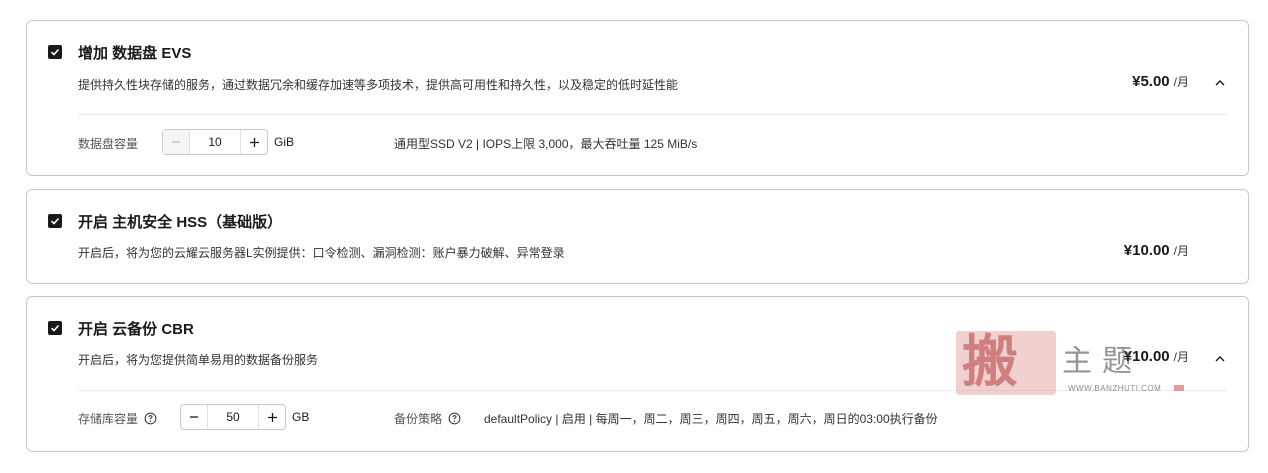 The image size is (1268, 473). Describe the element at coordinates (1181, 82) in the screenshot. I see `evs-price-unit: /月` at that location.